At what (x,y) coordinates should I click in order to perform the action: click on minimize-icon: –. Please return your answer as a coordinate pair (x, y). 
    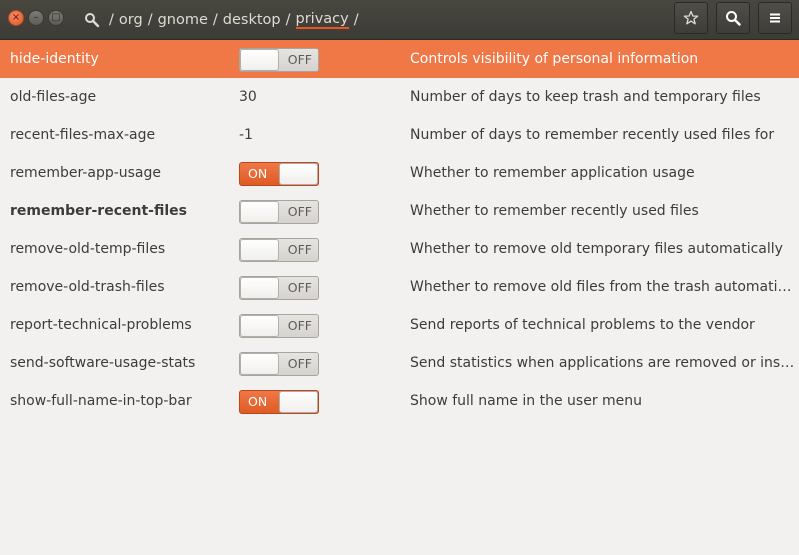
    Looking at the image, I should click on (36, 17).